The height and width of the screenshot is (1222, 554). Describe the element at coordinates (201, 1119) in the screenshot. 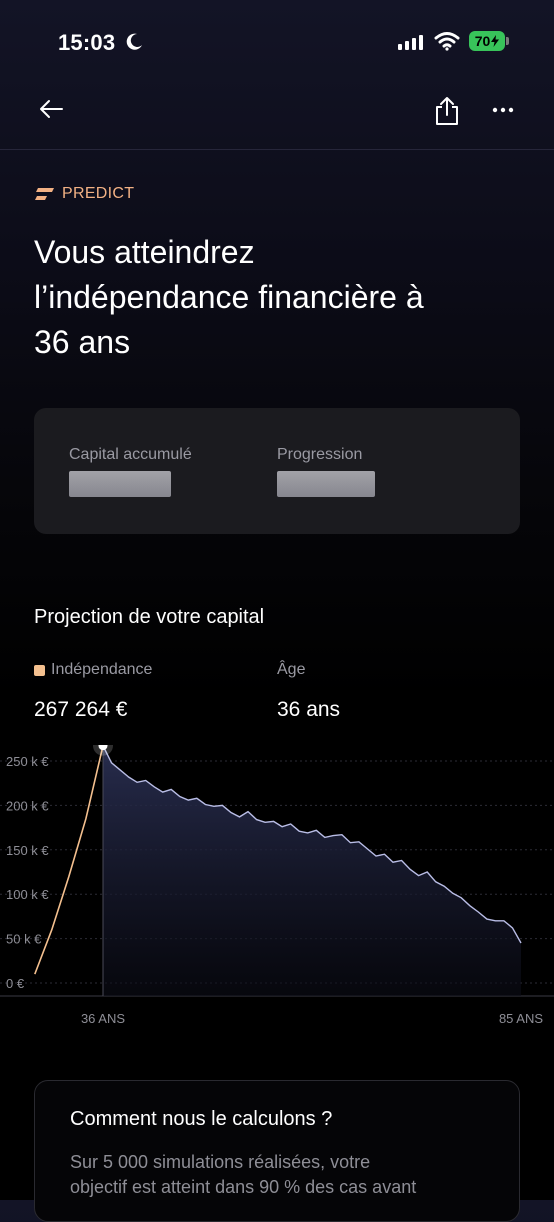

I see `calculation-title: Comment nous le calculons ?` at that location.